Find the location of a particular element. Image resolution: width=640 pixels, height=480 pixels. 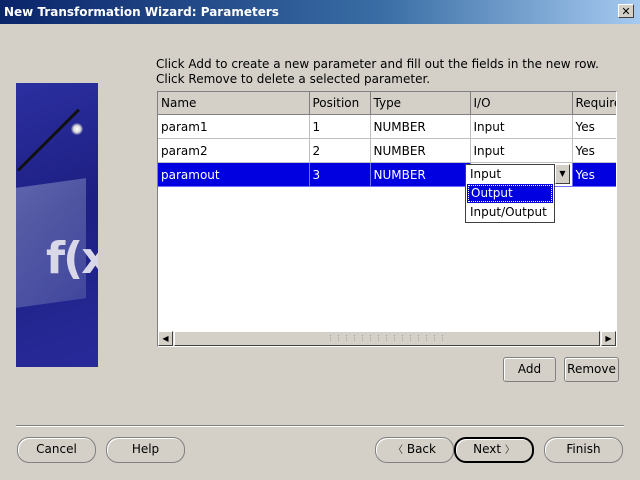

finish-button-label: Finish is located at coordinates (583, 449).